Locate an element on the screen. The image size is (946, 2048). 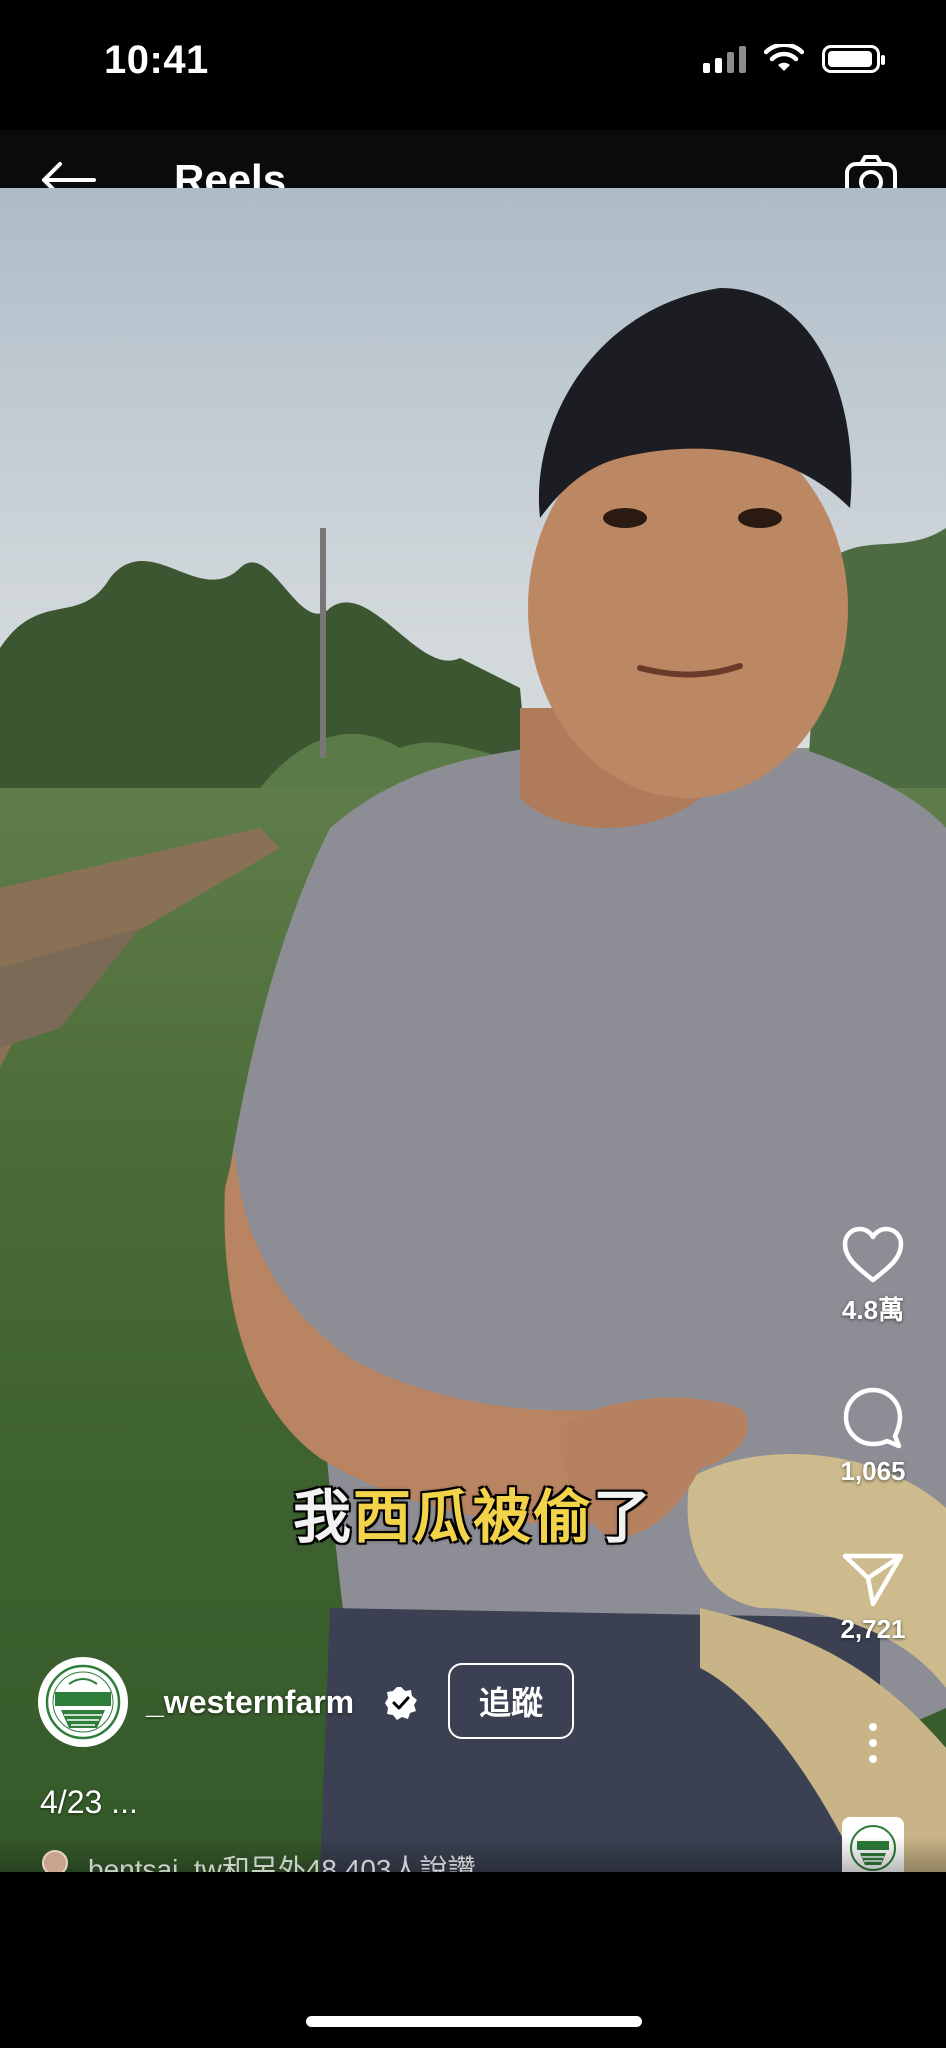
home-indicator is located at coordinates (474, 2021).